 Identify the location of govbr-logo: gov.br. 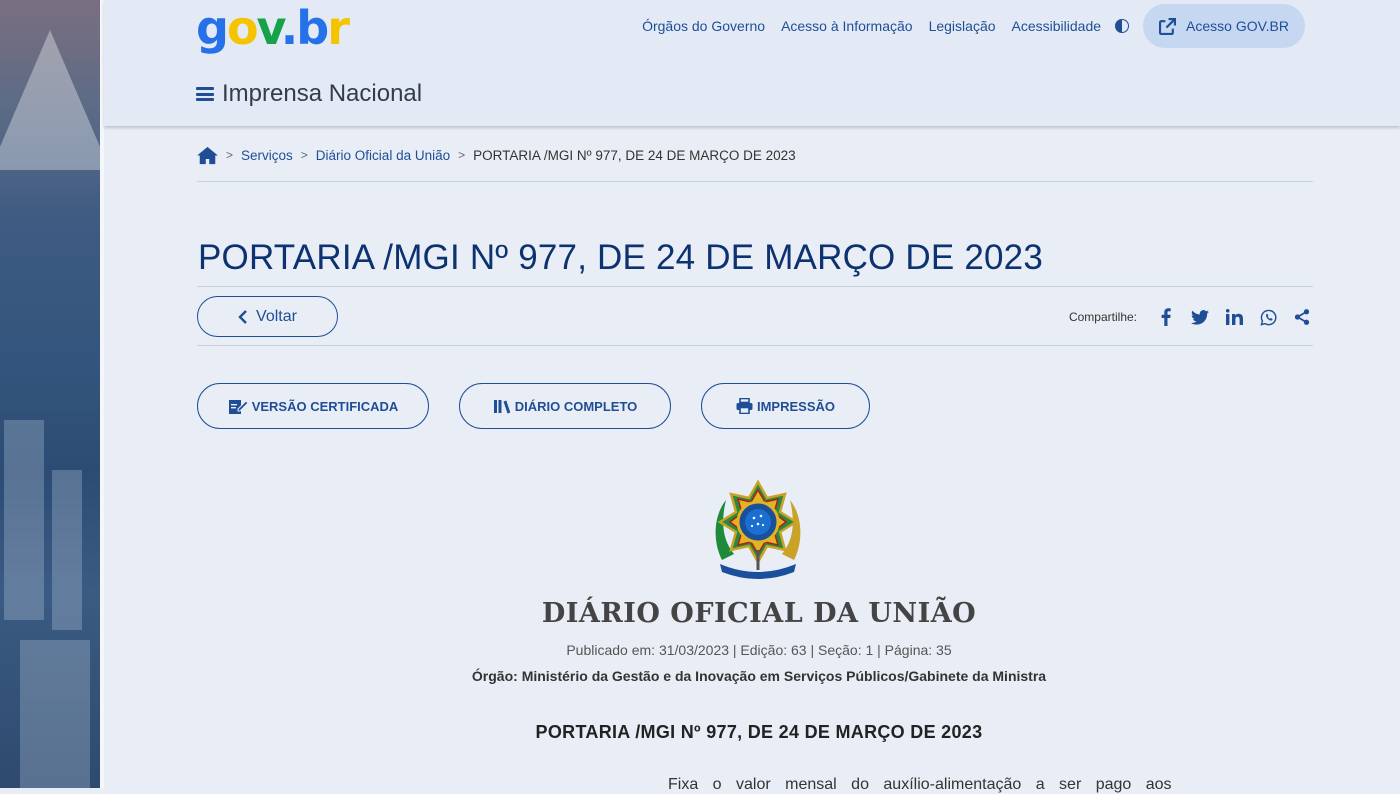
(273, 28).